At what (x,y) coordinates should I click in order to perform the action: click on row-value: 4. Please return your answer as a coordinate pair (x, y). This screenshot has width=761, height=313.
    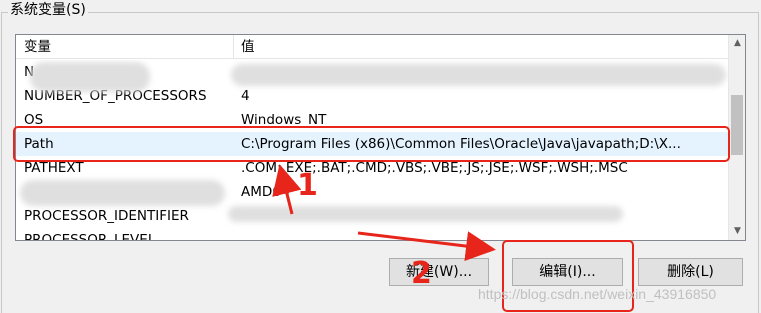
    Looking at the image, I should click on (245, 96).